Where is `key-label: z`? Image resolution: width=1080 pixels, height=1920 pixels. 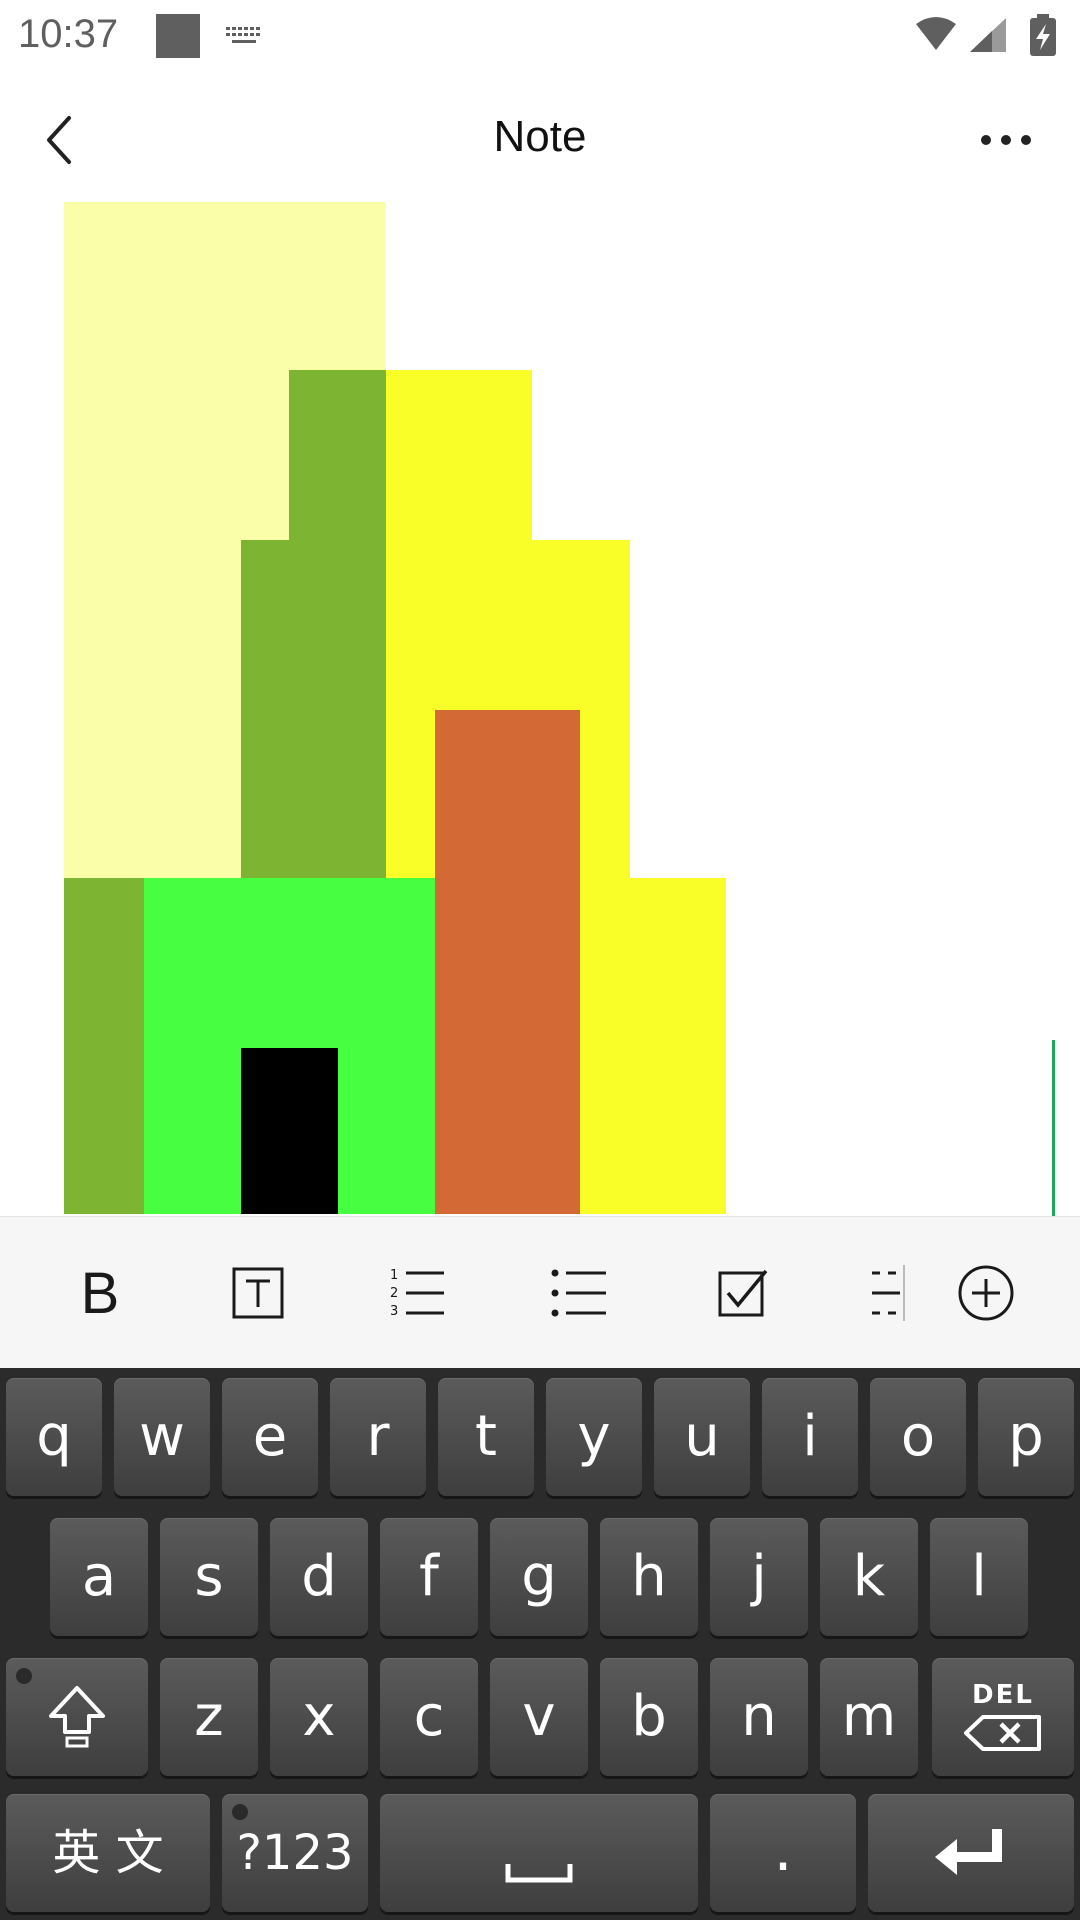
key-label: z is located at coordinates (209, 1716).